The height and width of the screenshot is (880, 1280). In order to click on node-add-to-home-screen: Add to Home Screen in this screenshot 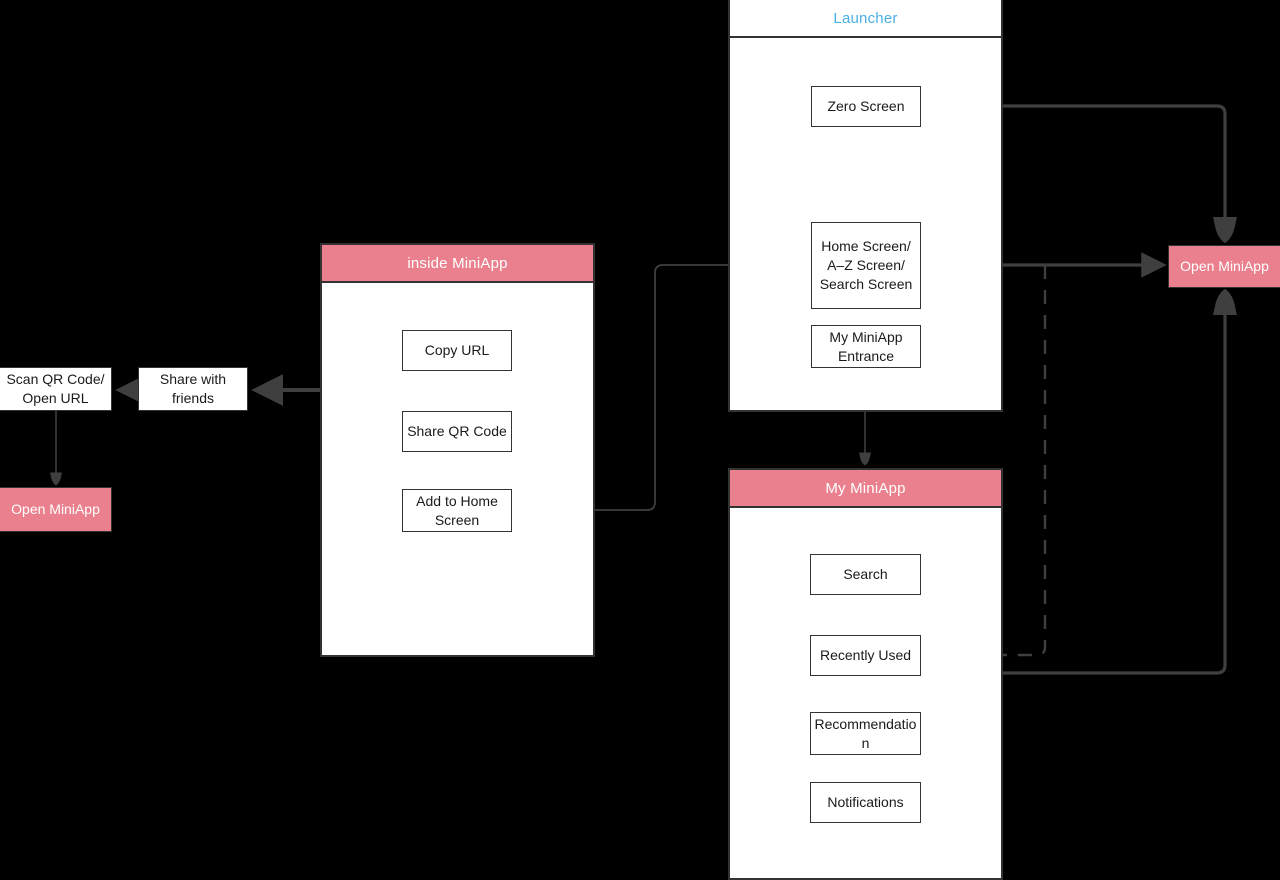, I will do `click(457, 510)`.